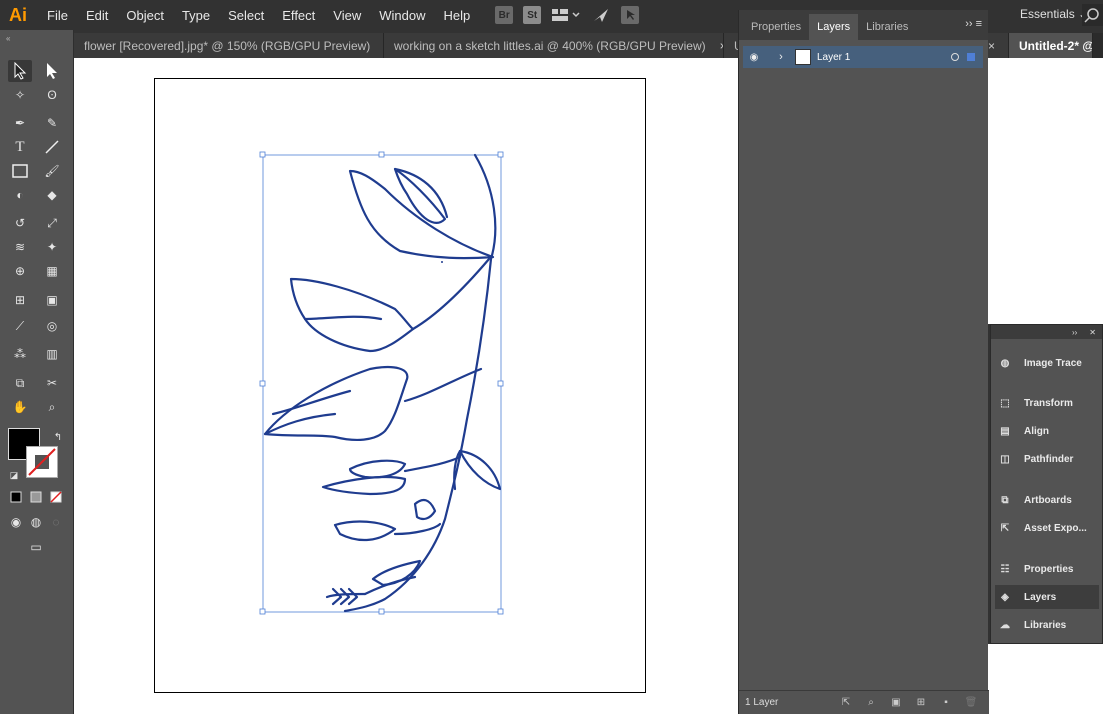 The image size is (1103, 714). I want to click on close-icon: ×, so click(991, 46).